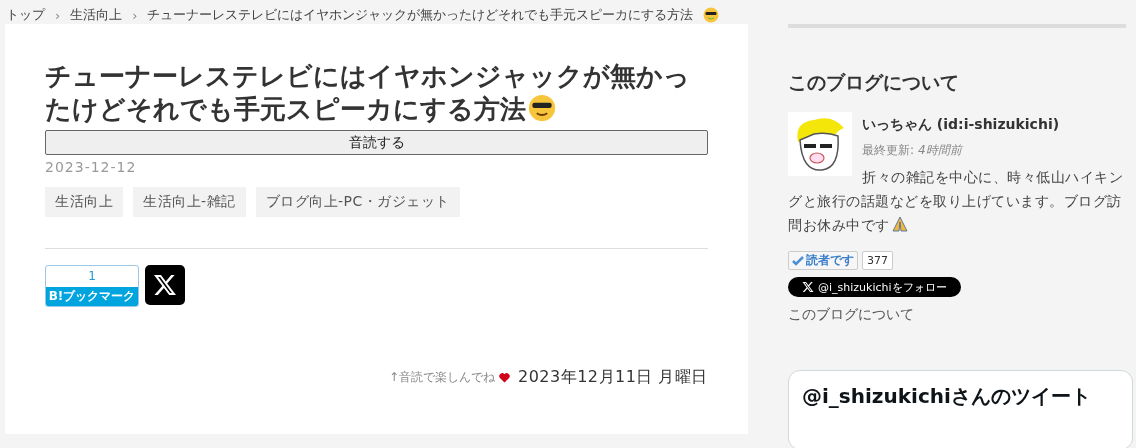 The image size is (1136, 448). Describe the element at coordinates (504, 377) in the screenshot. I see `heart-icon` at that location.